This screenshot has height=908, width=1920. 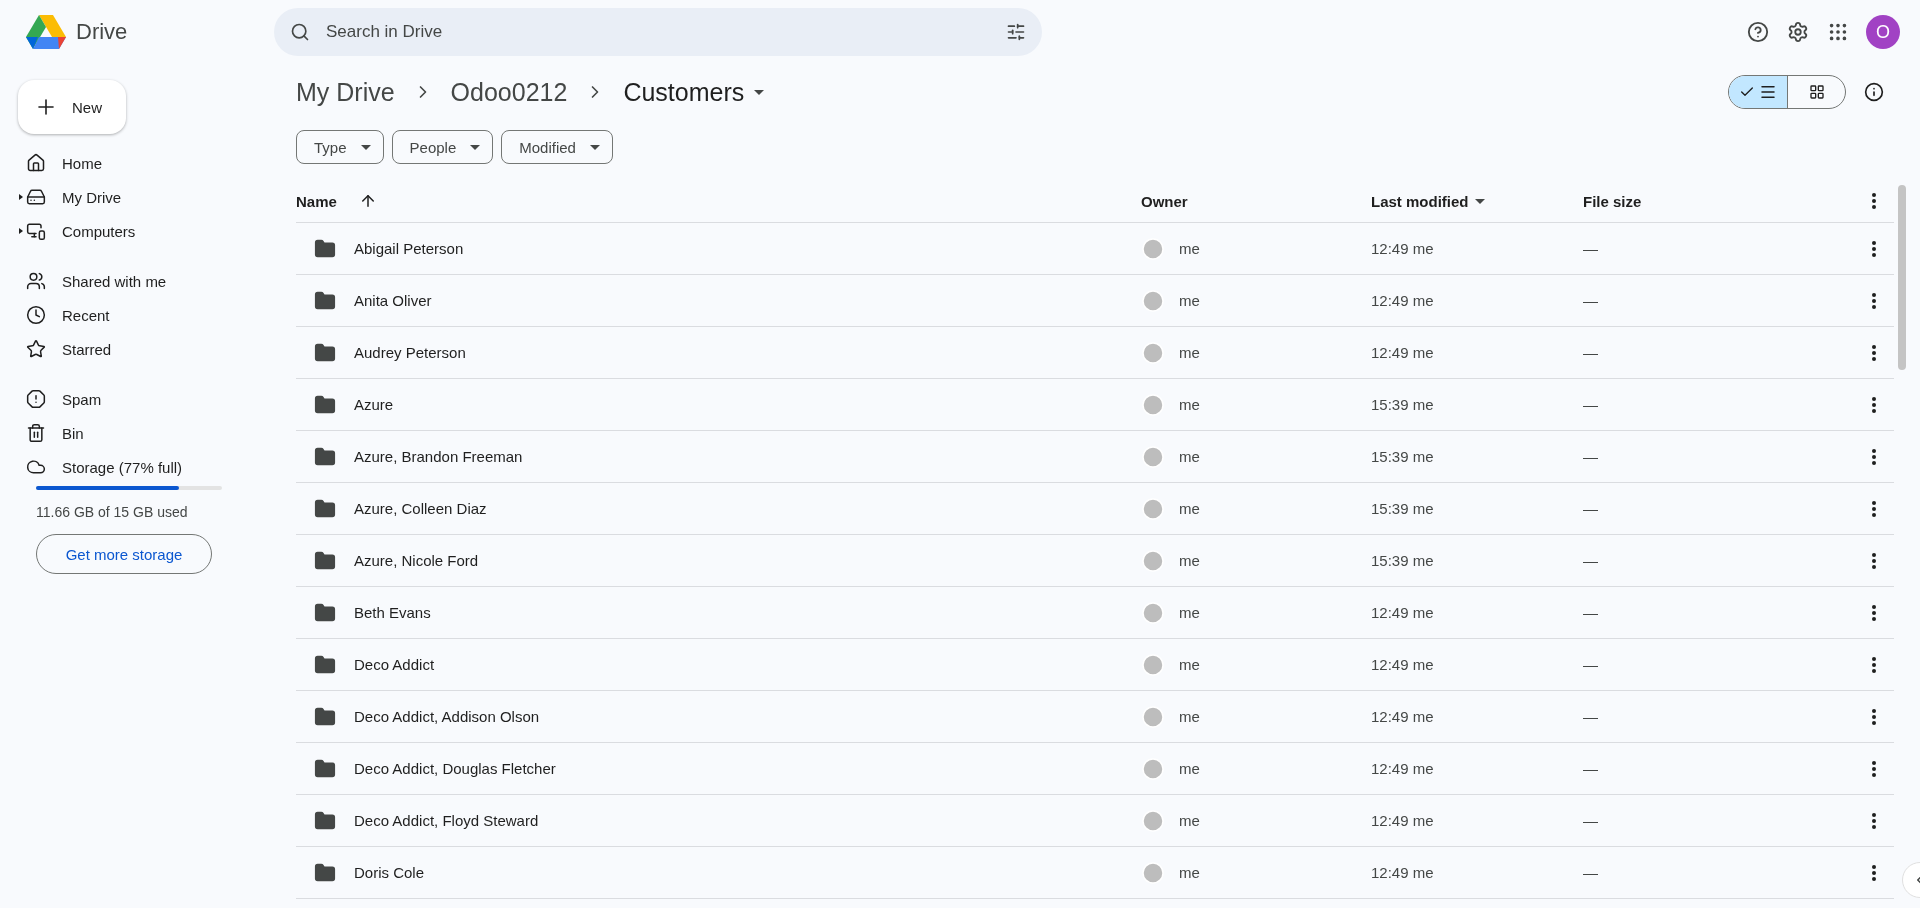 What do you see at coordinates (394, 664) in the screenshot?
I see `folder-name: Deco Addict` at bounding box center [394, 664].